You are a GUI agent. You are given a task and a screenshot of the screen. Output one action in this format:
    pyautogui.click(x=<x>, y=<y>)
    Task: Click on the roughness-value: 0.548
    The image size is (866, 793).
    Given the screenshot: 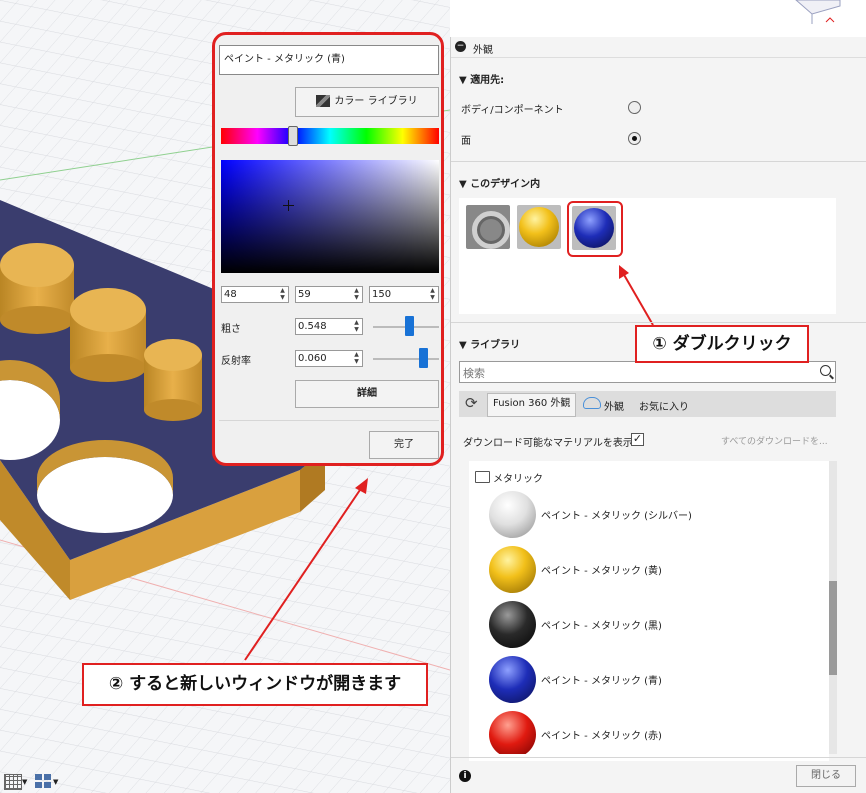 What is the action you would take?
    pyautogui.click(x=312, y=326)
    